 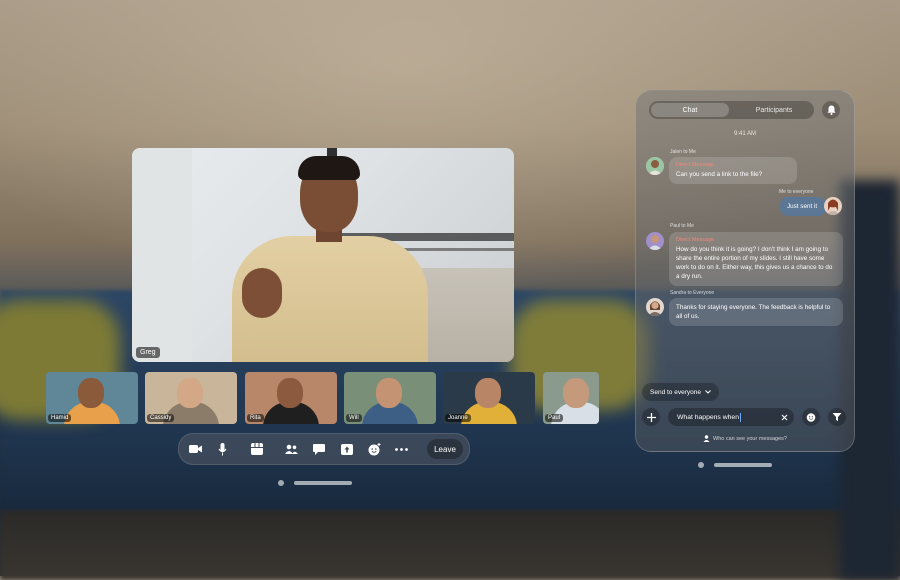 I want to click on clear-input-button, so click(x=784, y=417).